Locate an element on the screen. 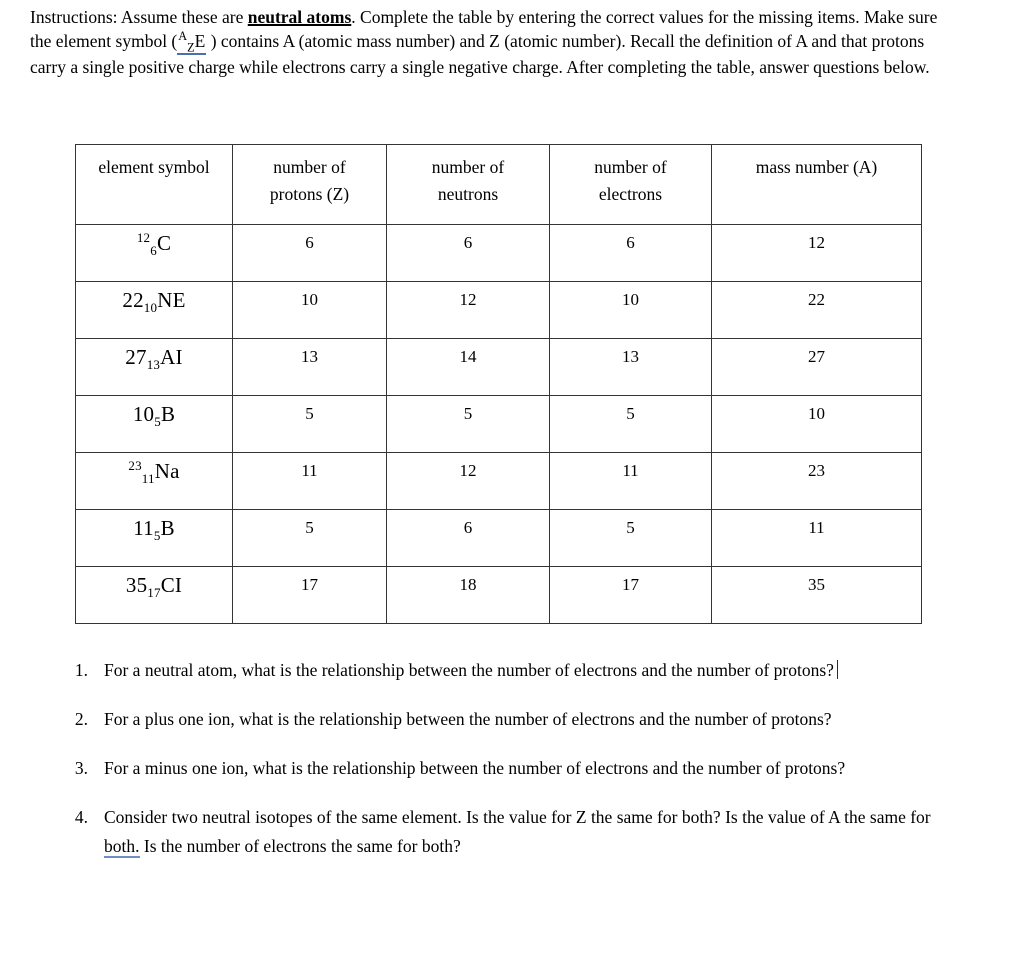  symbol-atomic-number: 13 is located at coordinates (153, 365).